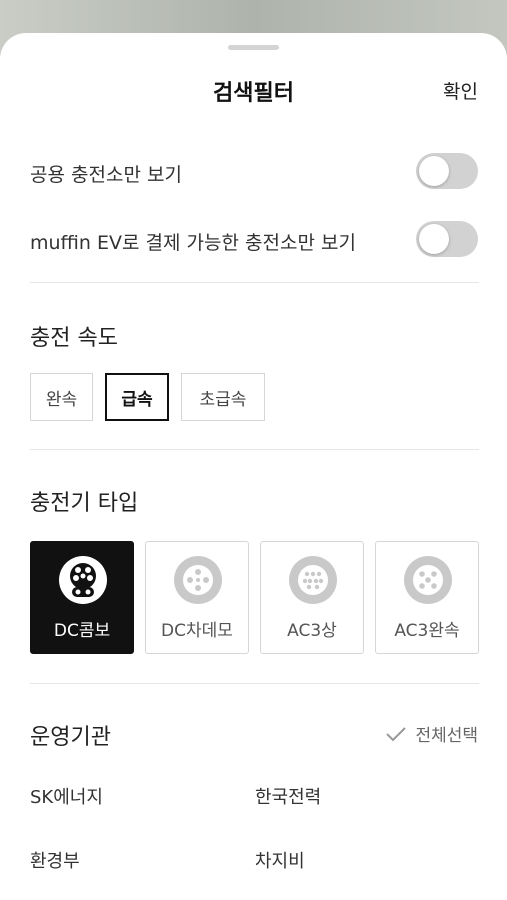  I want to click on charger-type-label: AC3상, so click(312, 631).